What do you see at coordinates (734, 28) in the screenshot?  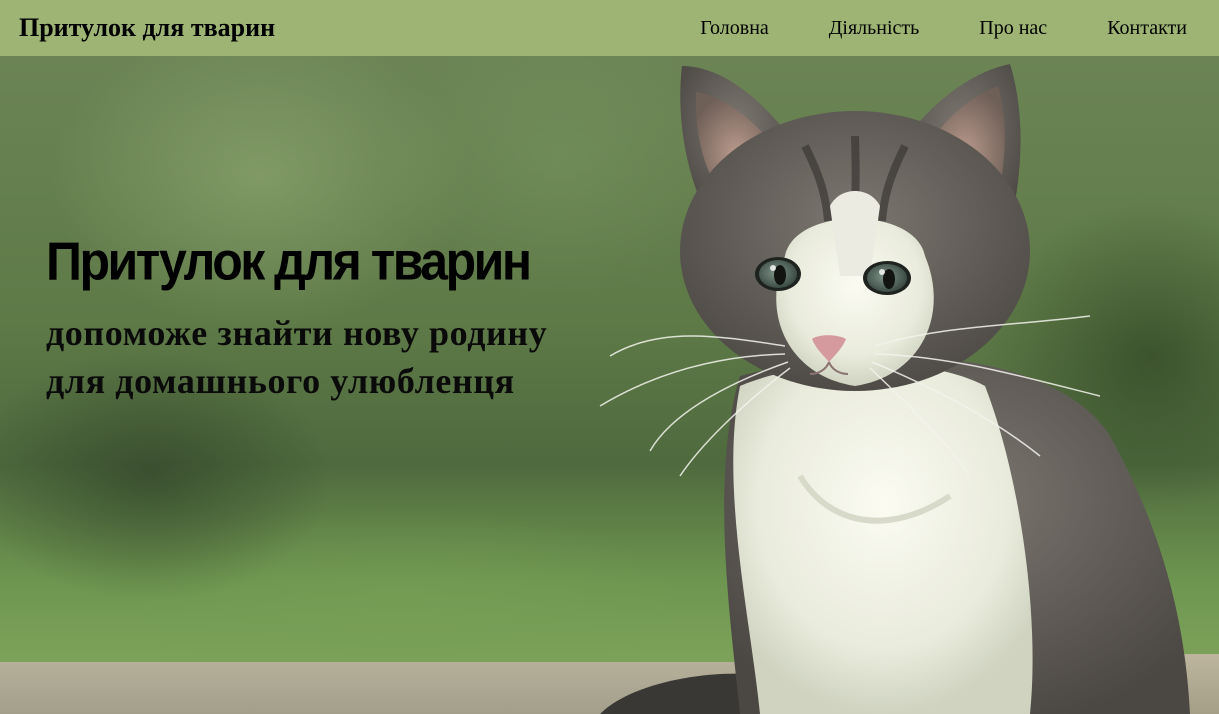 I see `nav-link-home: Головна` at bounding box center [734, 28].